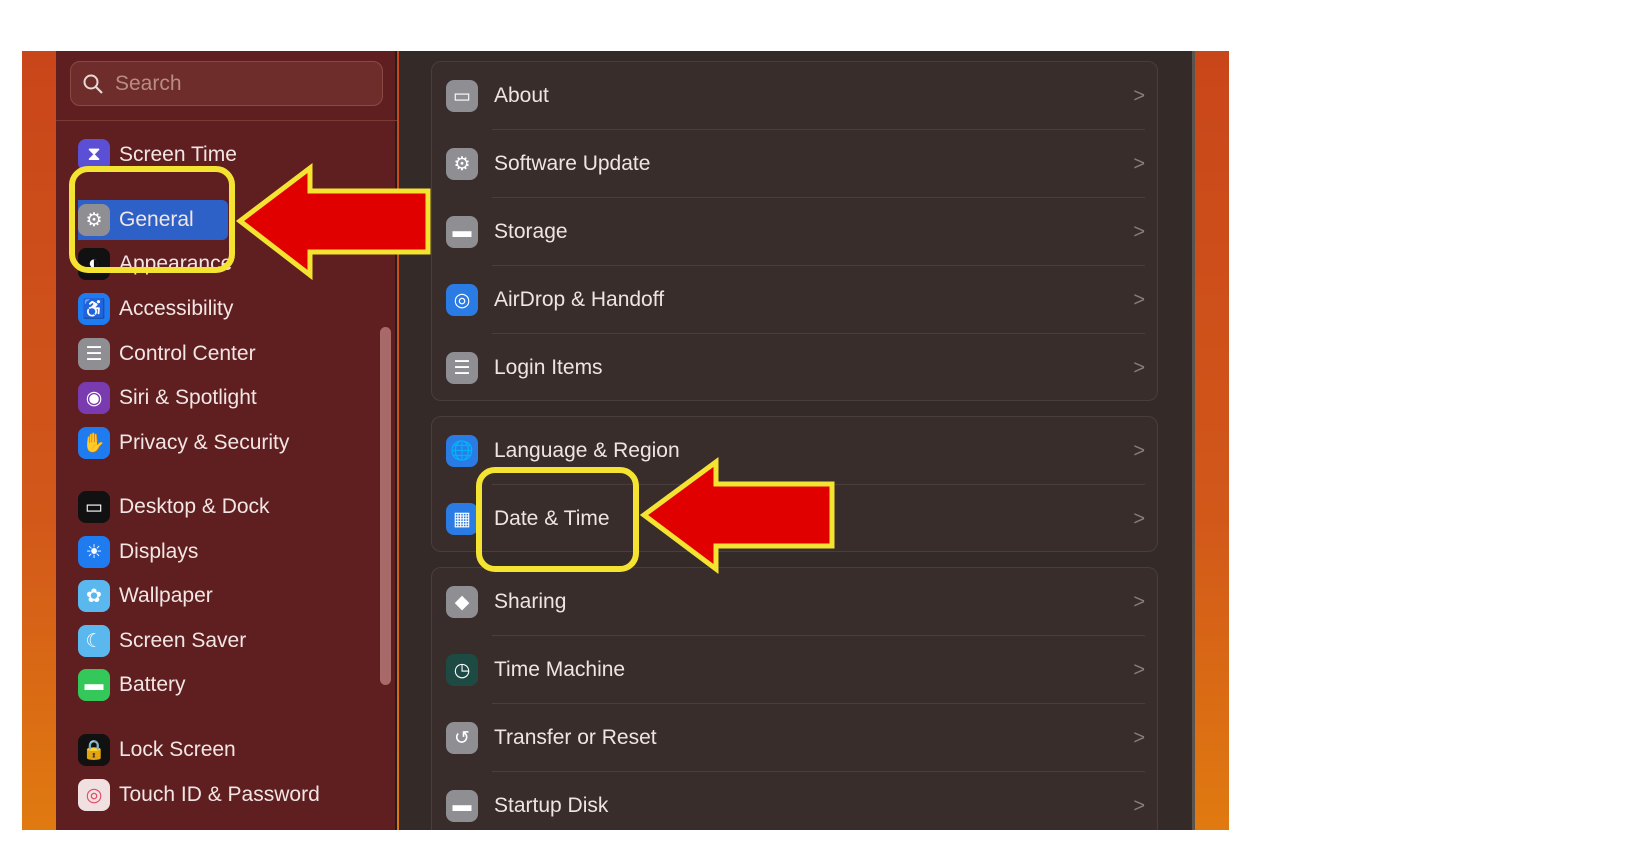 The width and height of the screenshot is (1640, 856). I want to click on arrow-to-general, so click(333, 221).